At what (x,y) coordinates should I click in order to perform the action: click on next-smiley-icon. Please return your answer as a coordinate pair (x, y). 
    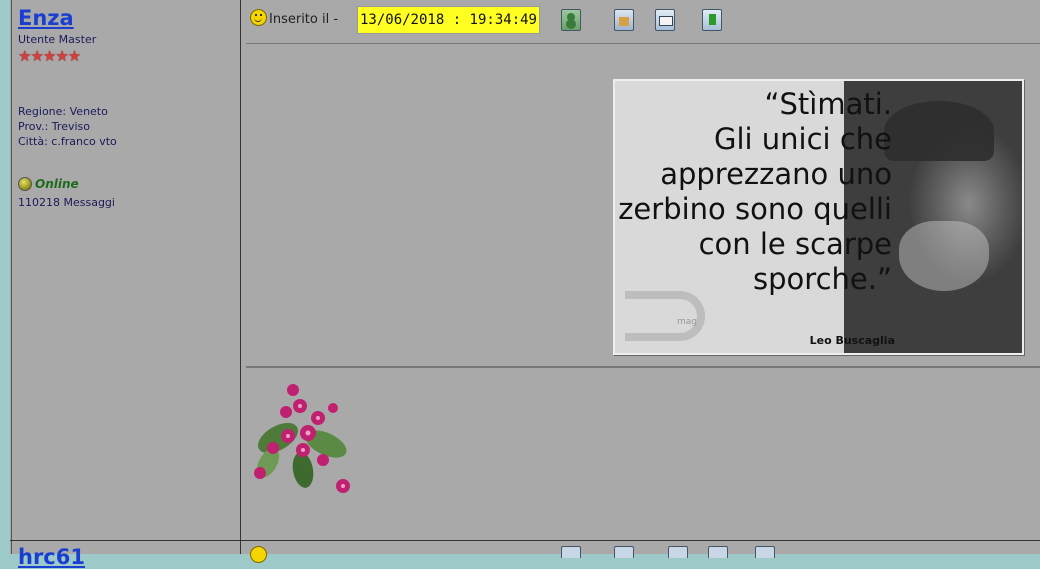
    Looking at the image, I should click on (258, 554).